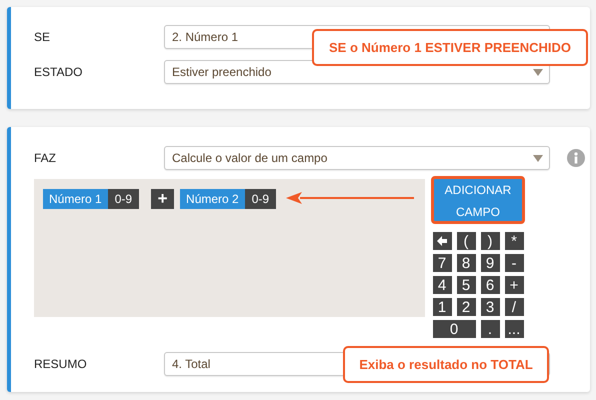 Image resolution: width=596 pixels, height=400 pixels. What do you see at coordinates (43, 37) in the screenshot?
I see `field-label: SE` at bounding box center [43, 37].